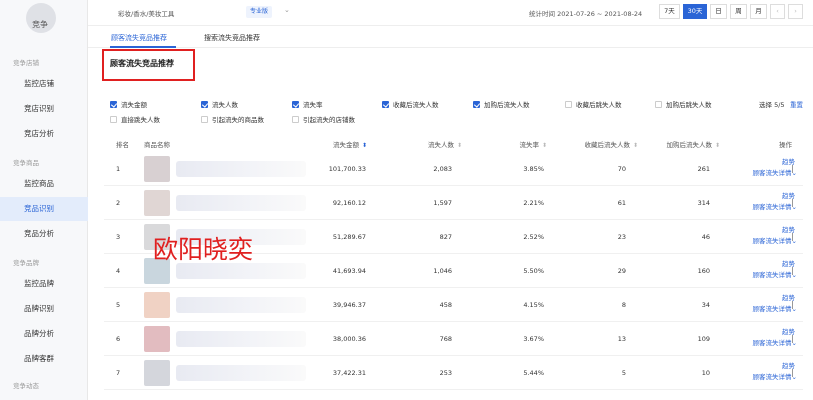  Describe the element at coordinates (796, 104) in the screenshot. I see `reset-link: 重置` at that location.